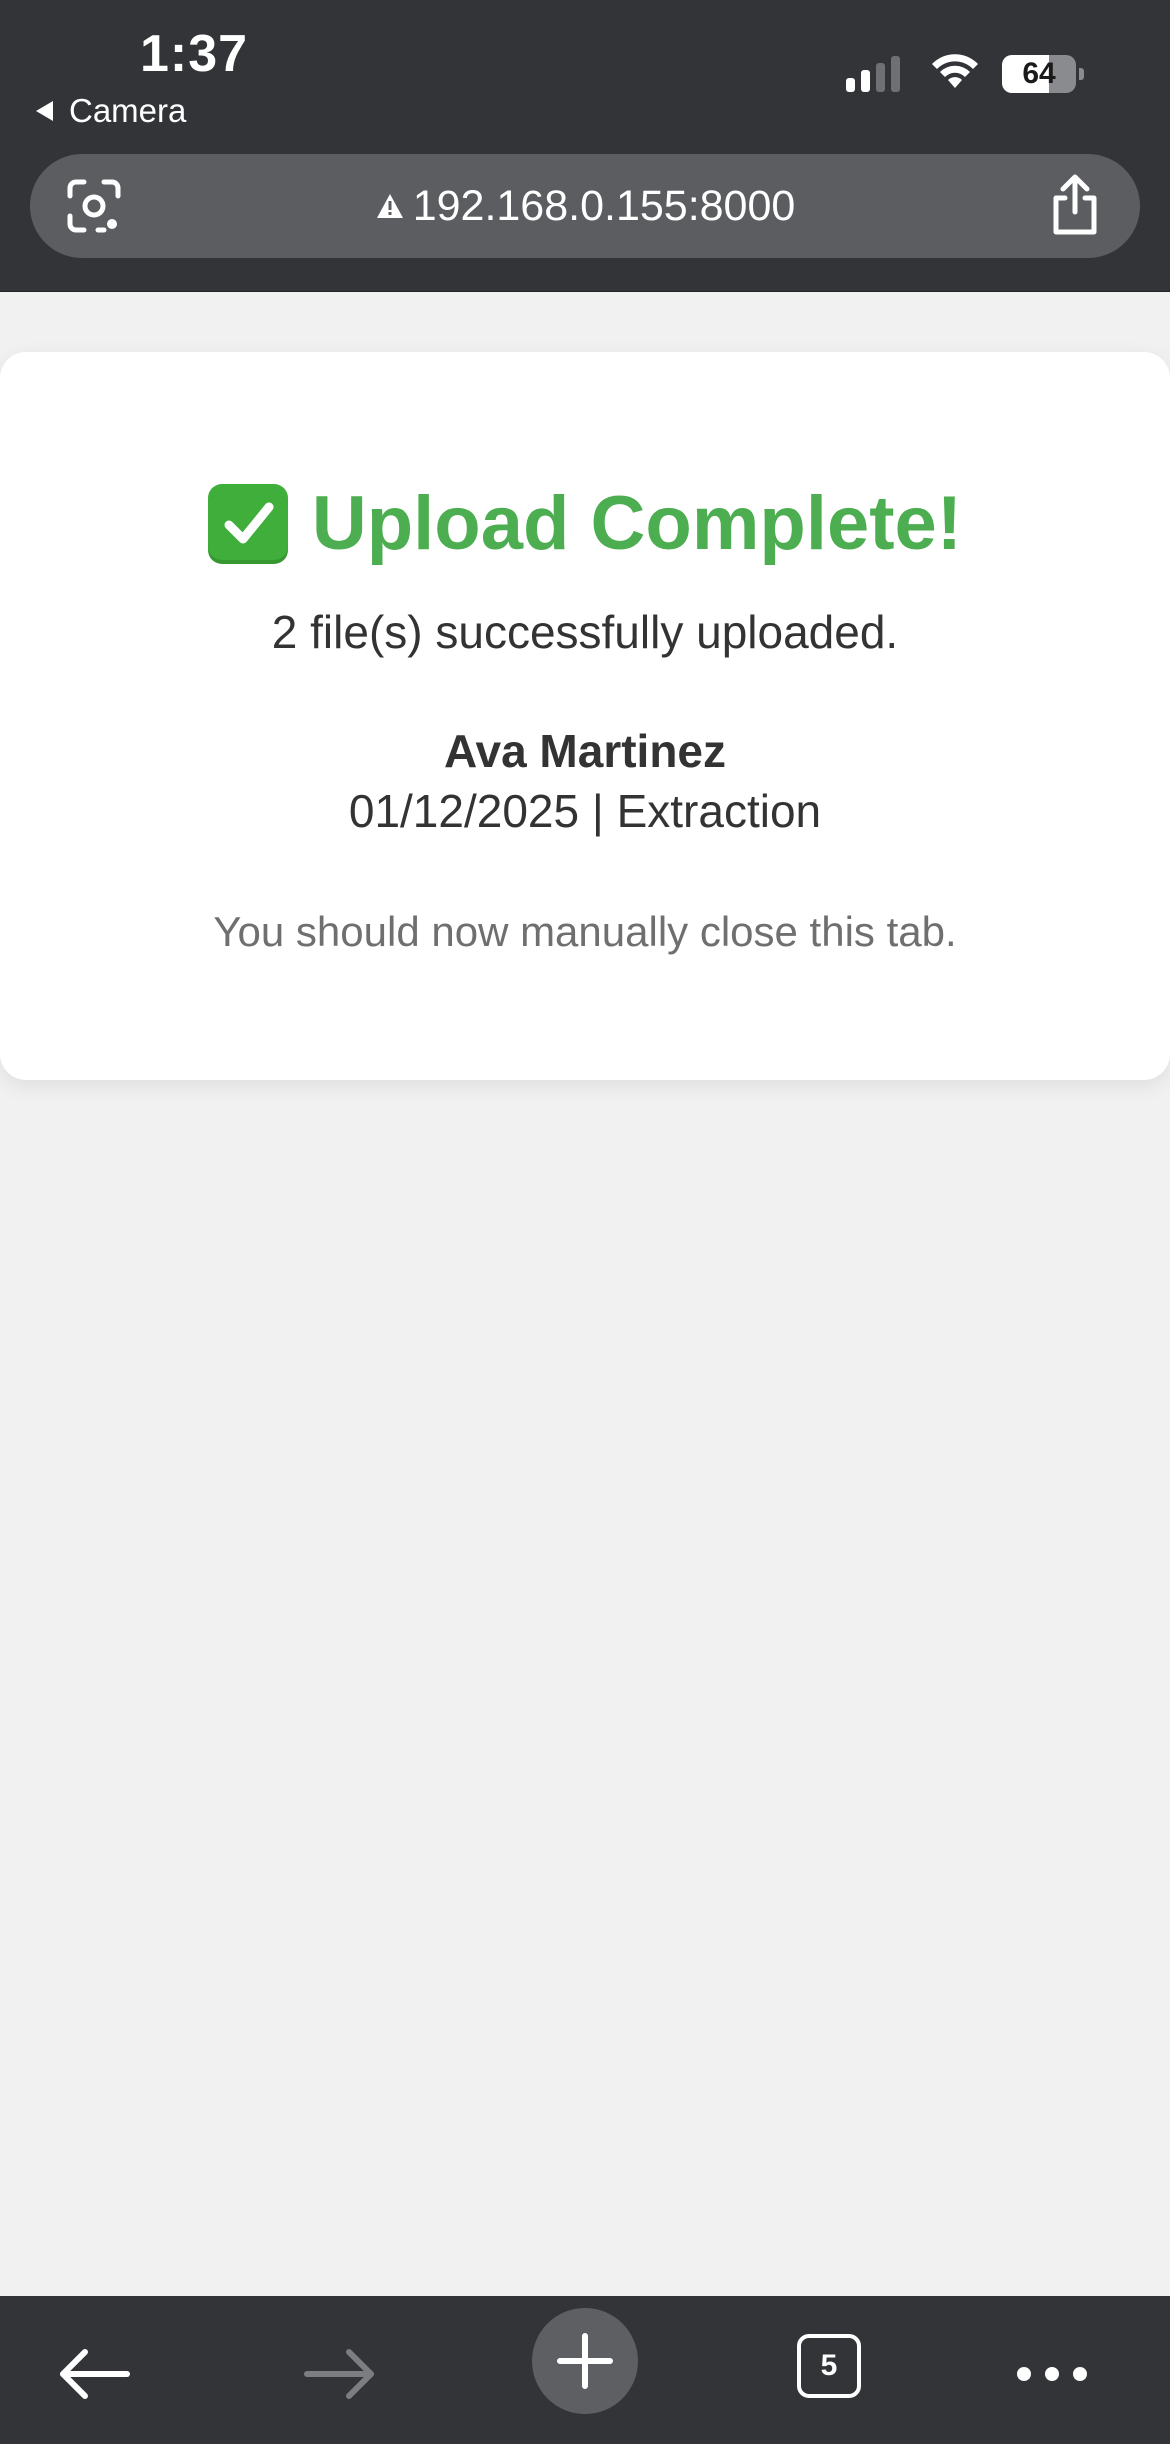  I want to click on upload-summary: 2 file(s) successfully uploaded., so click(585, 632).